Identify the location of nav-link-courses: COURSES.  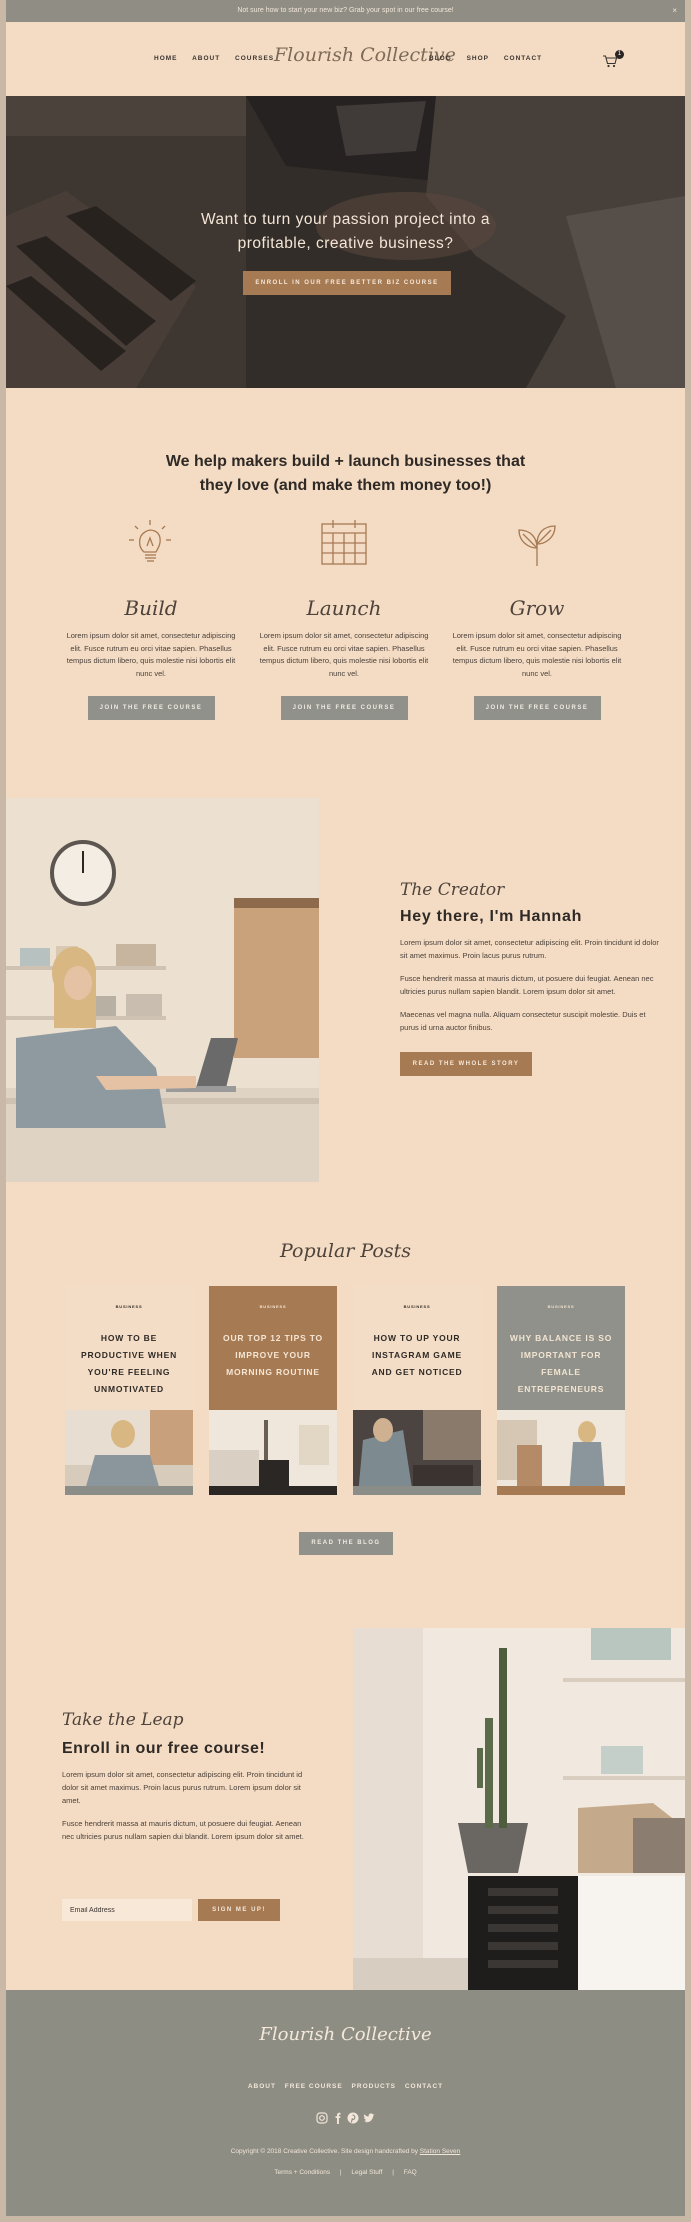
(254, 58).